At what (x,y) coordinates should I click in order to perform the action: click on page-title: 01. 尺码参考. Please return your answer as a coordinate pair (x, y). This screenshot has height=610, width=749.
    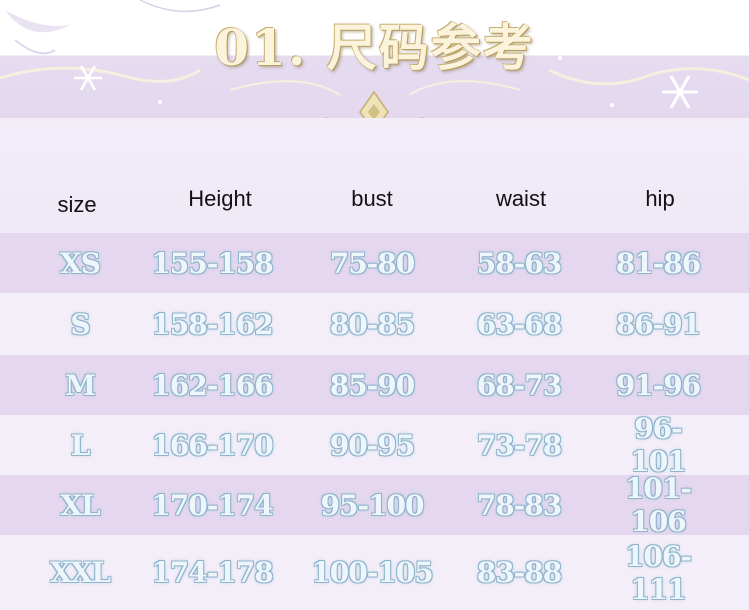
    Looking at the image, I should click on (374, 47).